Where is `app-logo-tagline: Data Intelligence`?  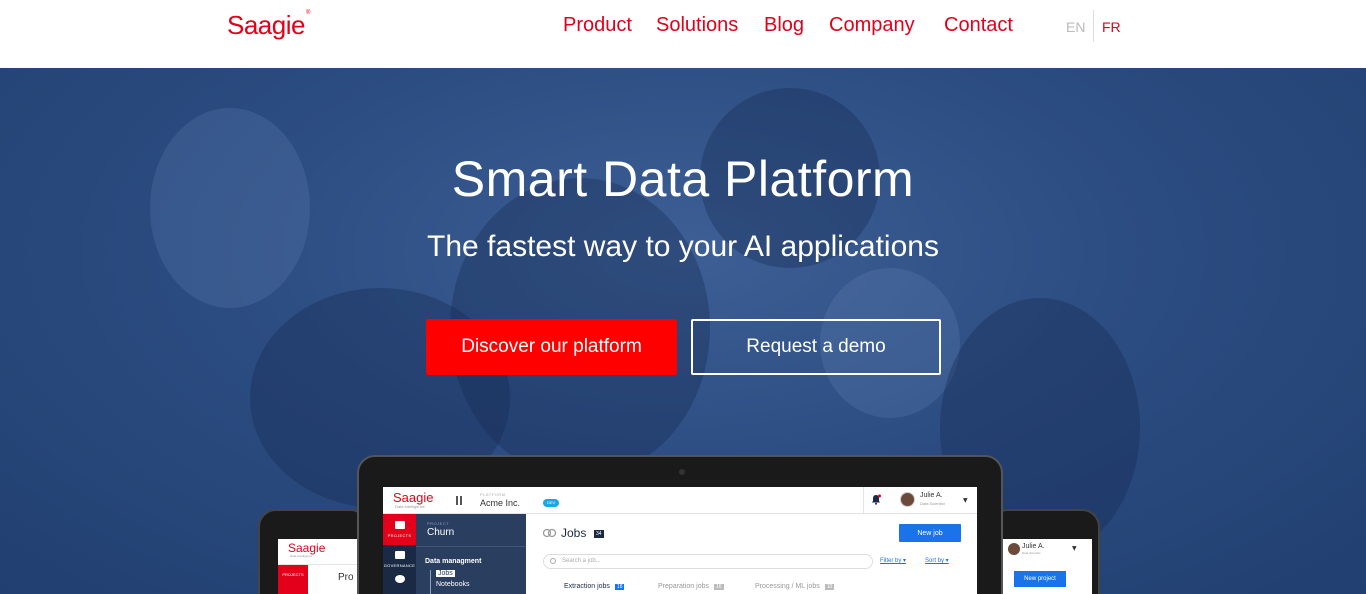
app-logo-tagline: Data Intelligence is located at coordinates (410, 506).